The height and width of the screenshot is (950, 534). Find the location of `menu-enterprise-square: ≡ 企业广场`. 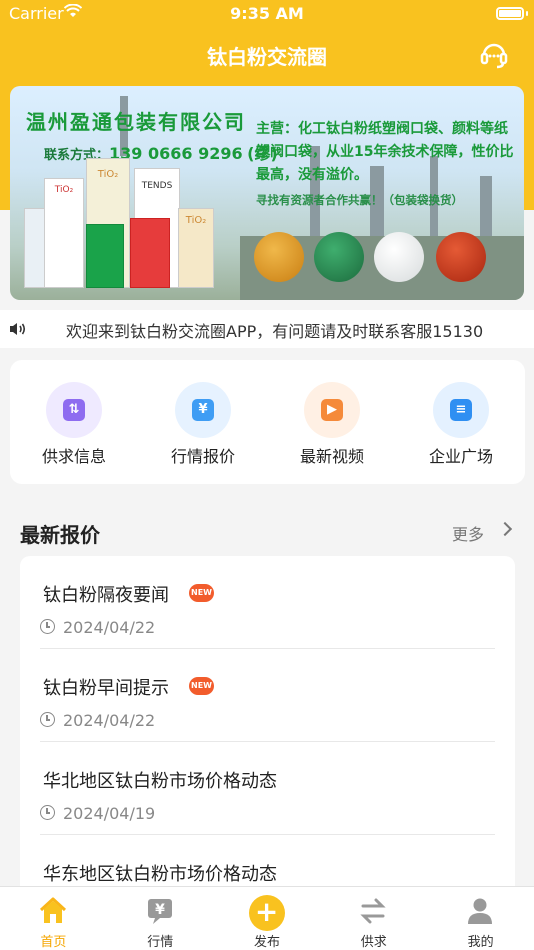

menu-enterprise-square: ≡ 企业广场 is located at coordinates (461, 422).